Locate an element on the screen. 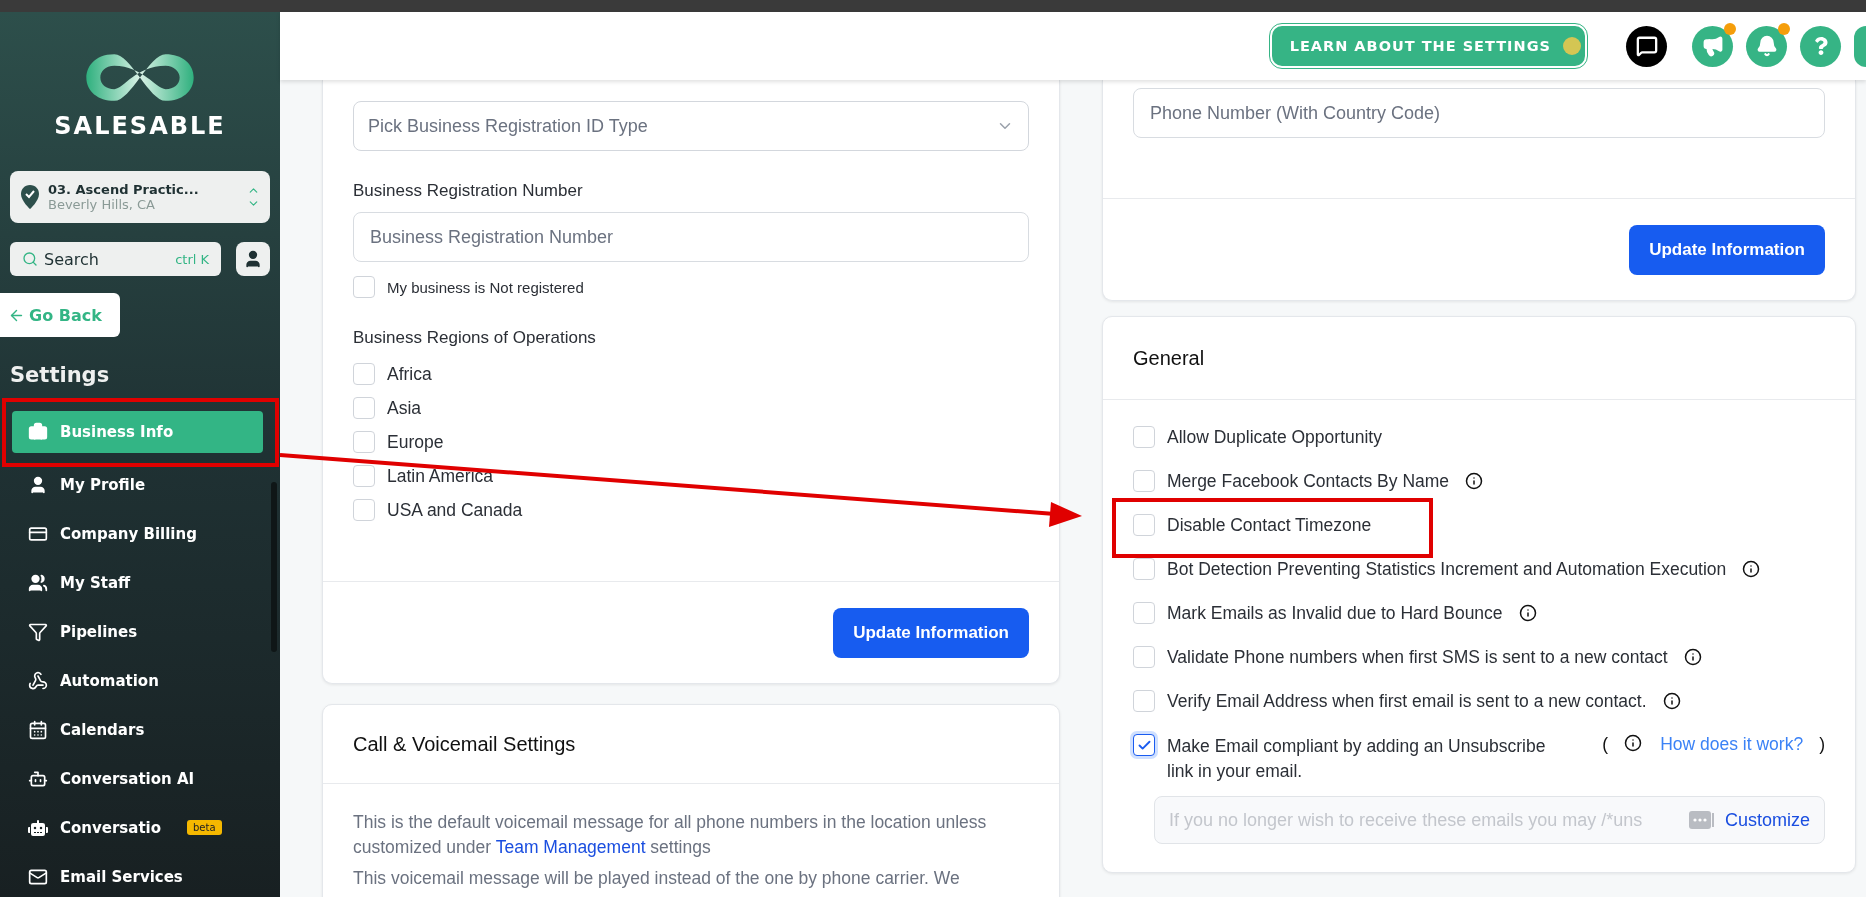  card-title: Call & Voicemail Settings is located at coordinates (464, 744).